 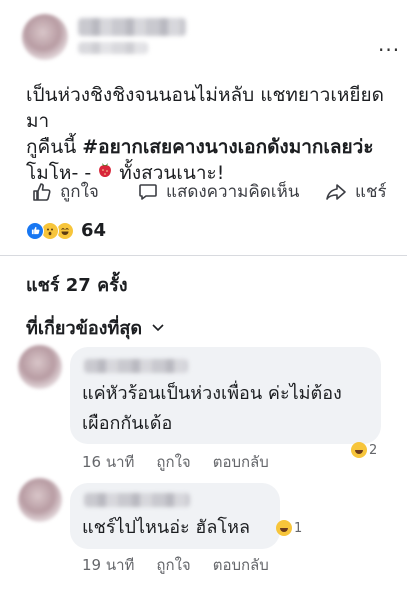 I want to click on post-author-name, so click(x=132, y=27).